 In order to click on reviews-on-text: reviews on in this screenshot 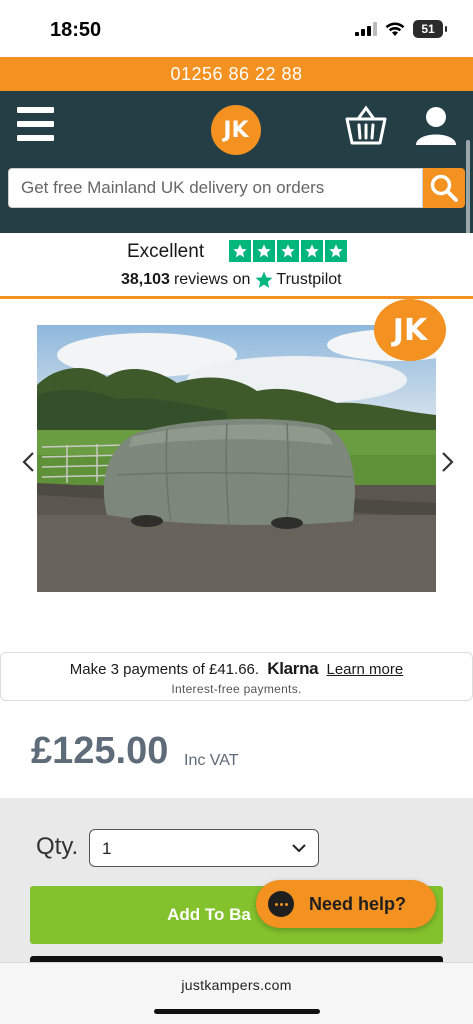, I will do `click(212, 279)`.